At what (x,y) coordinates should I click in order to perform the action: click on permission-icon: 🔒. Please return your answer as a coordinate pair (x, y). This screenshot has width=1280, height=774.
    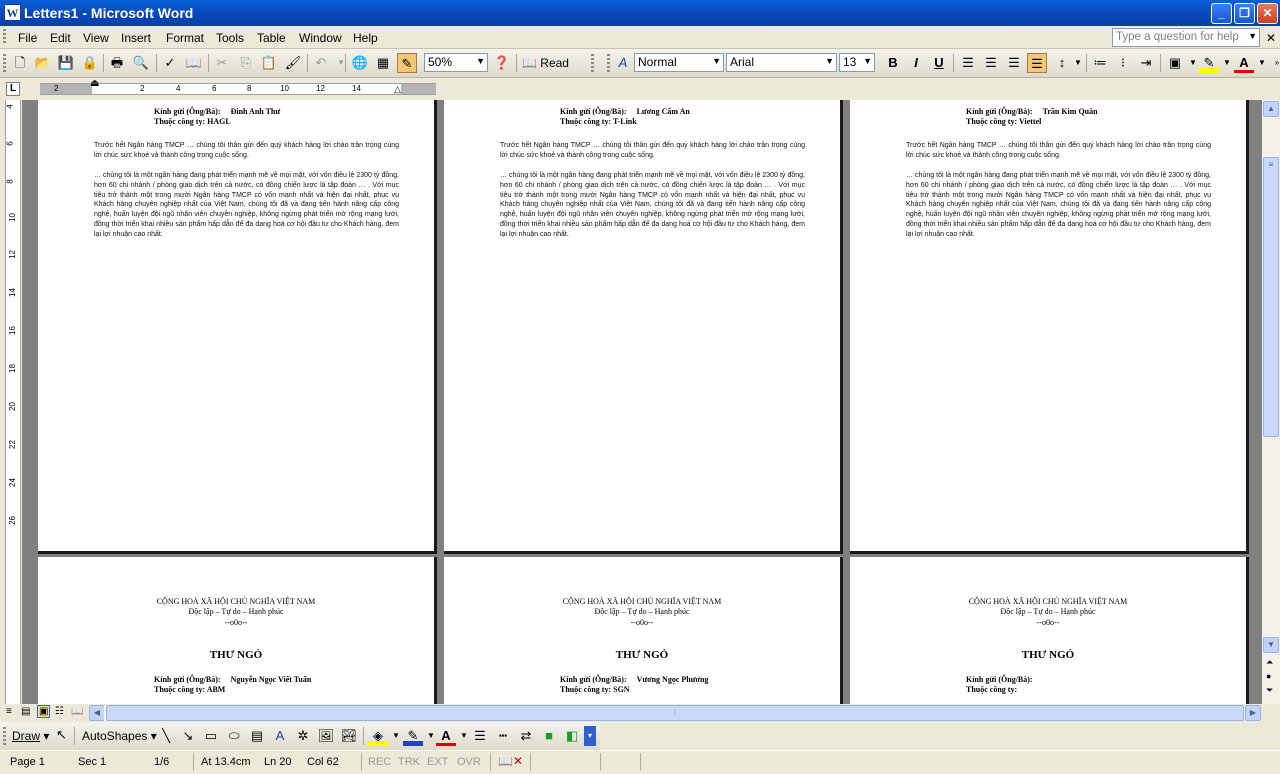
    Looking at the image, I should click on (90, 63).